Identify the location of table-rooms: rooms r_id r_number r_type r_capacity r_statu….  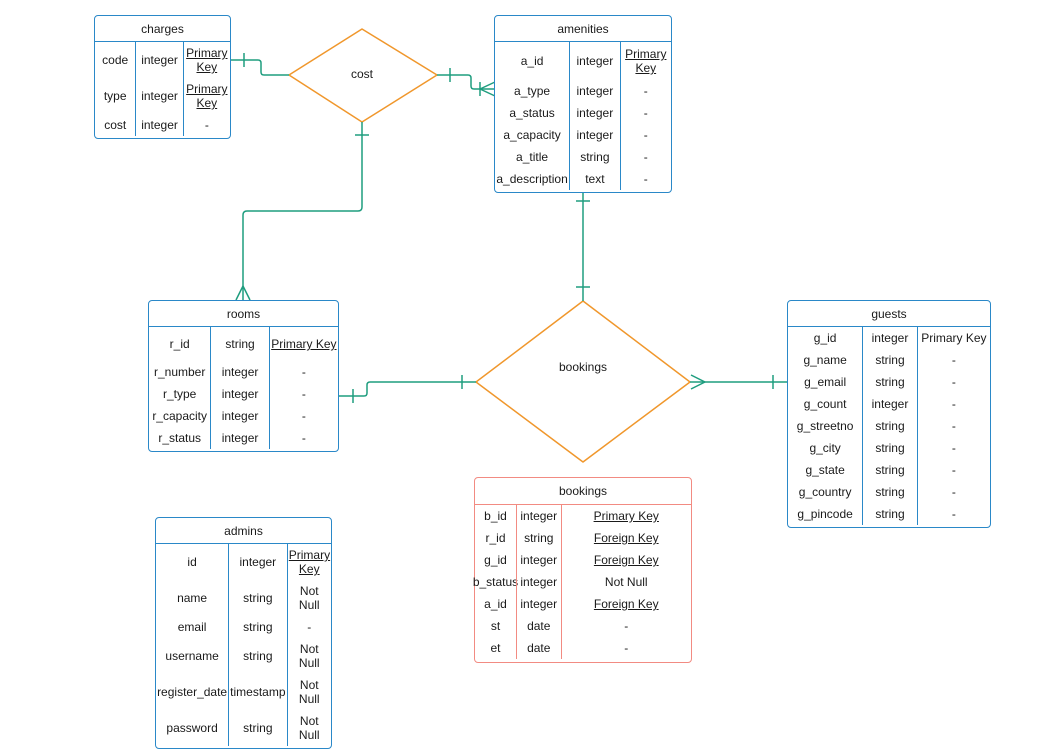
(243, 376).